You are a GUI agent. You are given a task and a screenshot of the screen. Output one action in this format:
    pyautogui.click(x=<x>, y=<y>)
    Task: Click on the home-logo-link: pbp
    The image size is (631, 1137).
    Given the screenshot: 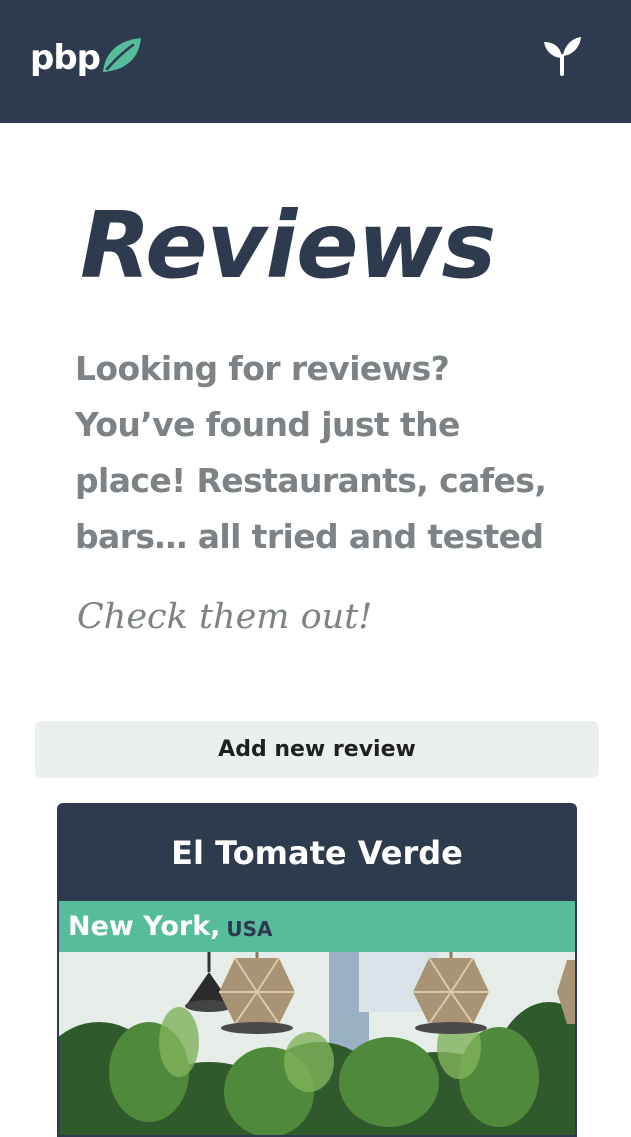 What is the action you would take?
    pyautogui.click(x=86, y=58)
    